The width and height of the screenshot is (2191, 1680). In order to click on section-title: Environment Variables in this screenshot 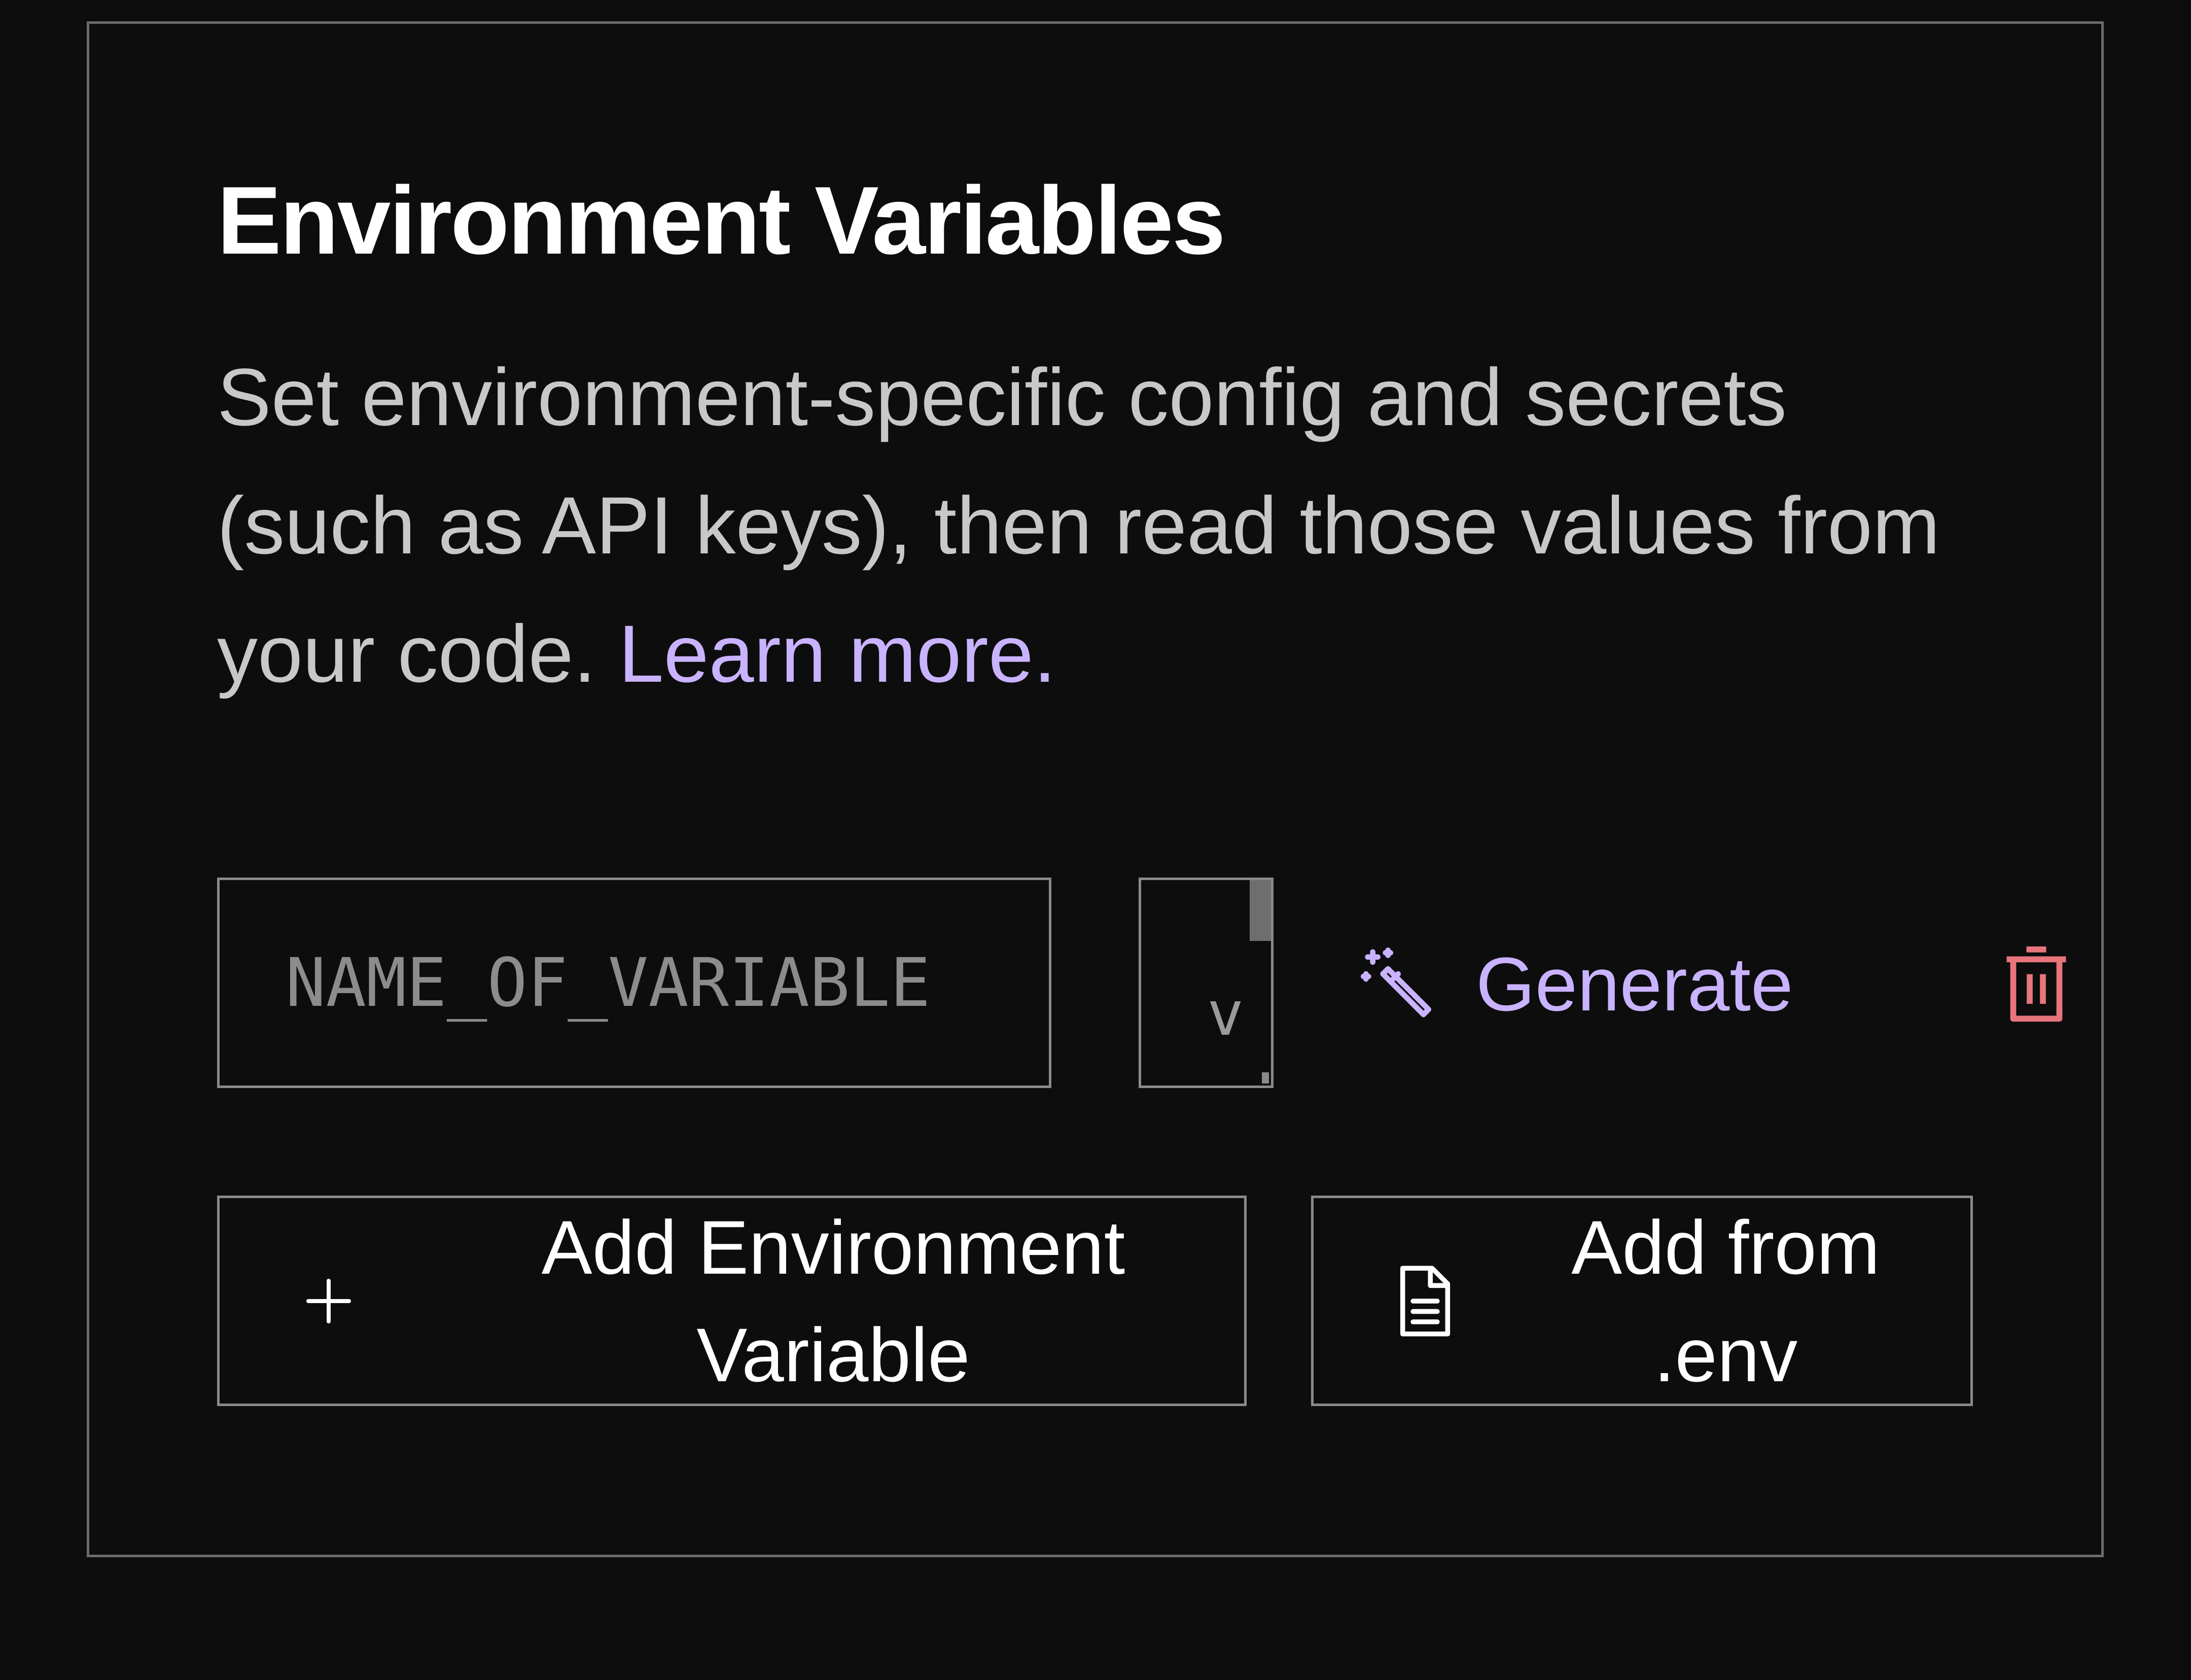, I will do `click(721, 221)`.